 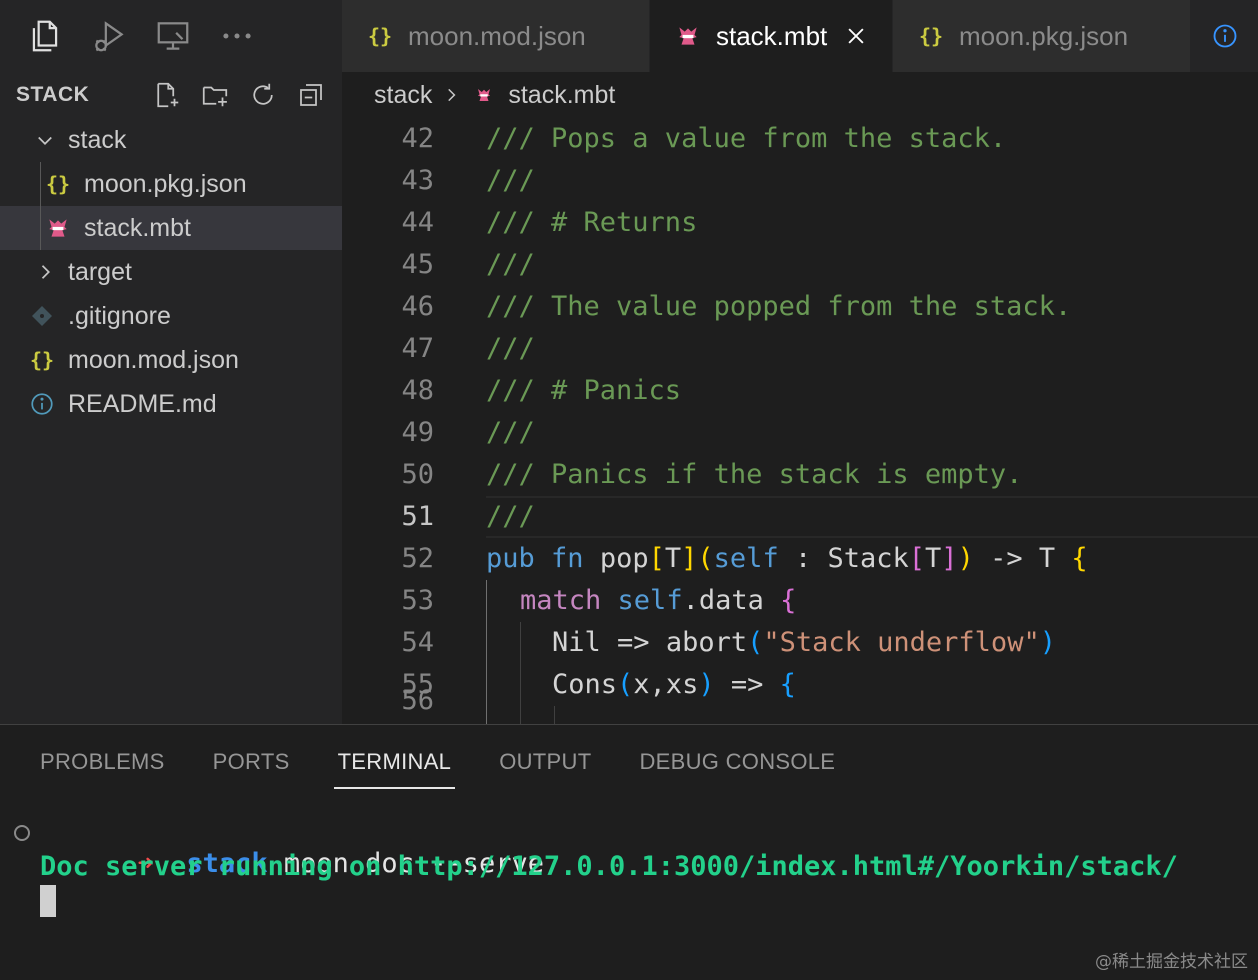 What do you see at coordinates (561, 95) in the screenshot?
I see `breadcrumb-file: stack.mbt` at bounding box center [561, 95].